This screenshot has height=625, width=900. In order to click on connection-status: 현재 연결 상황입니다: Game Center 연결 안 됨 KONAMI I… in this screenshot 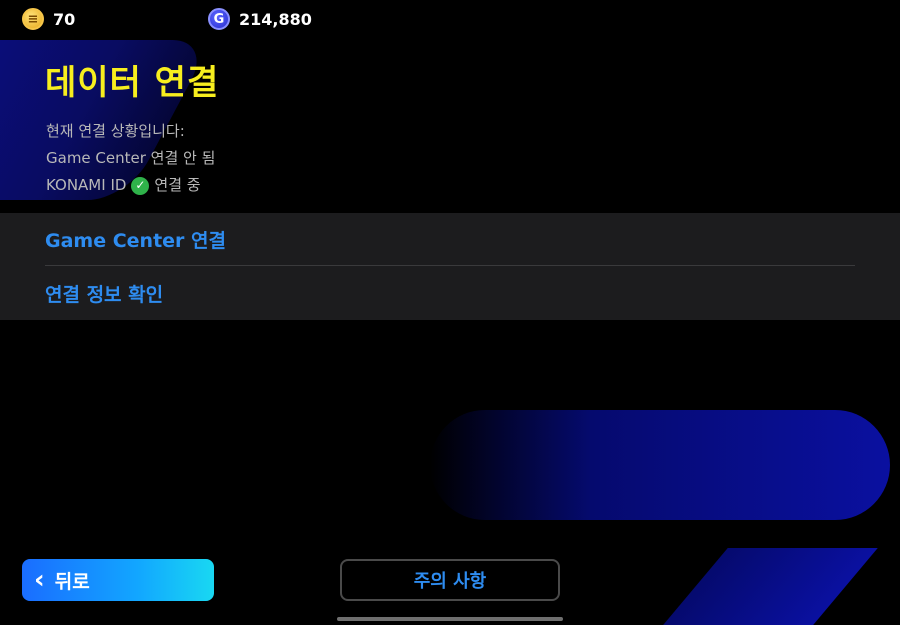, I will do `click(130, 158)`.